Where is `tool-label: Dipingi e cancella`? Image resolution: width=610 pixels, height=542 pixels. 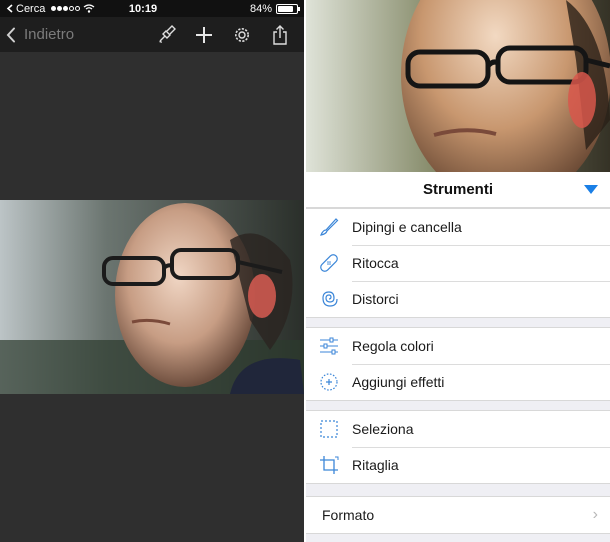
tool-label: Dipingi e cancella is located at coordinates (407, 227).